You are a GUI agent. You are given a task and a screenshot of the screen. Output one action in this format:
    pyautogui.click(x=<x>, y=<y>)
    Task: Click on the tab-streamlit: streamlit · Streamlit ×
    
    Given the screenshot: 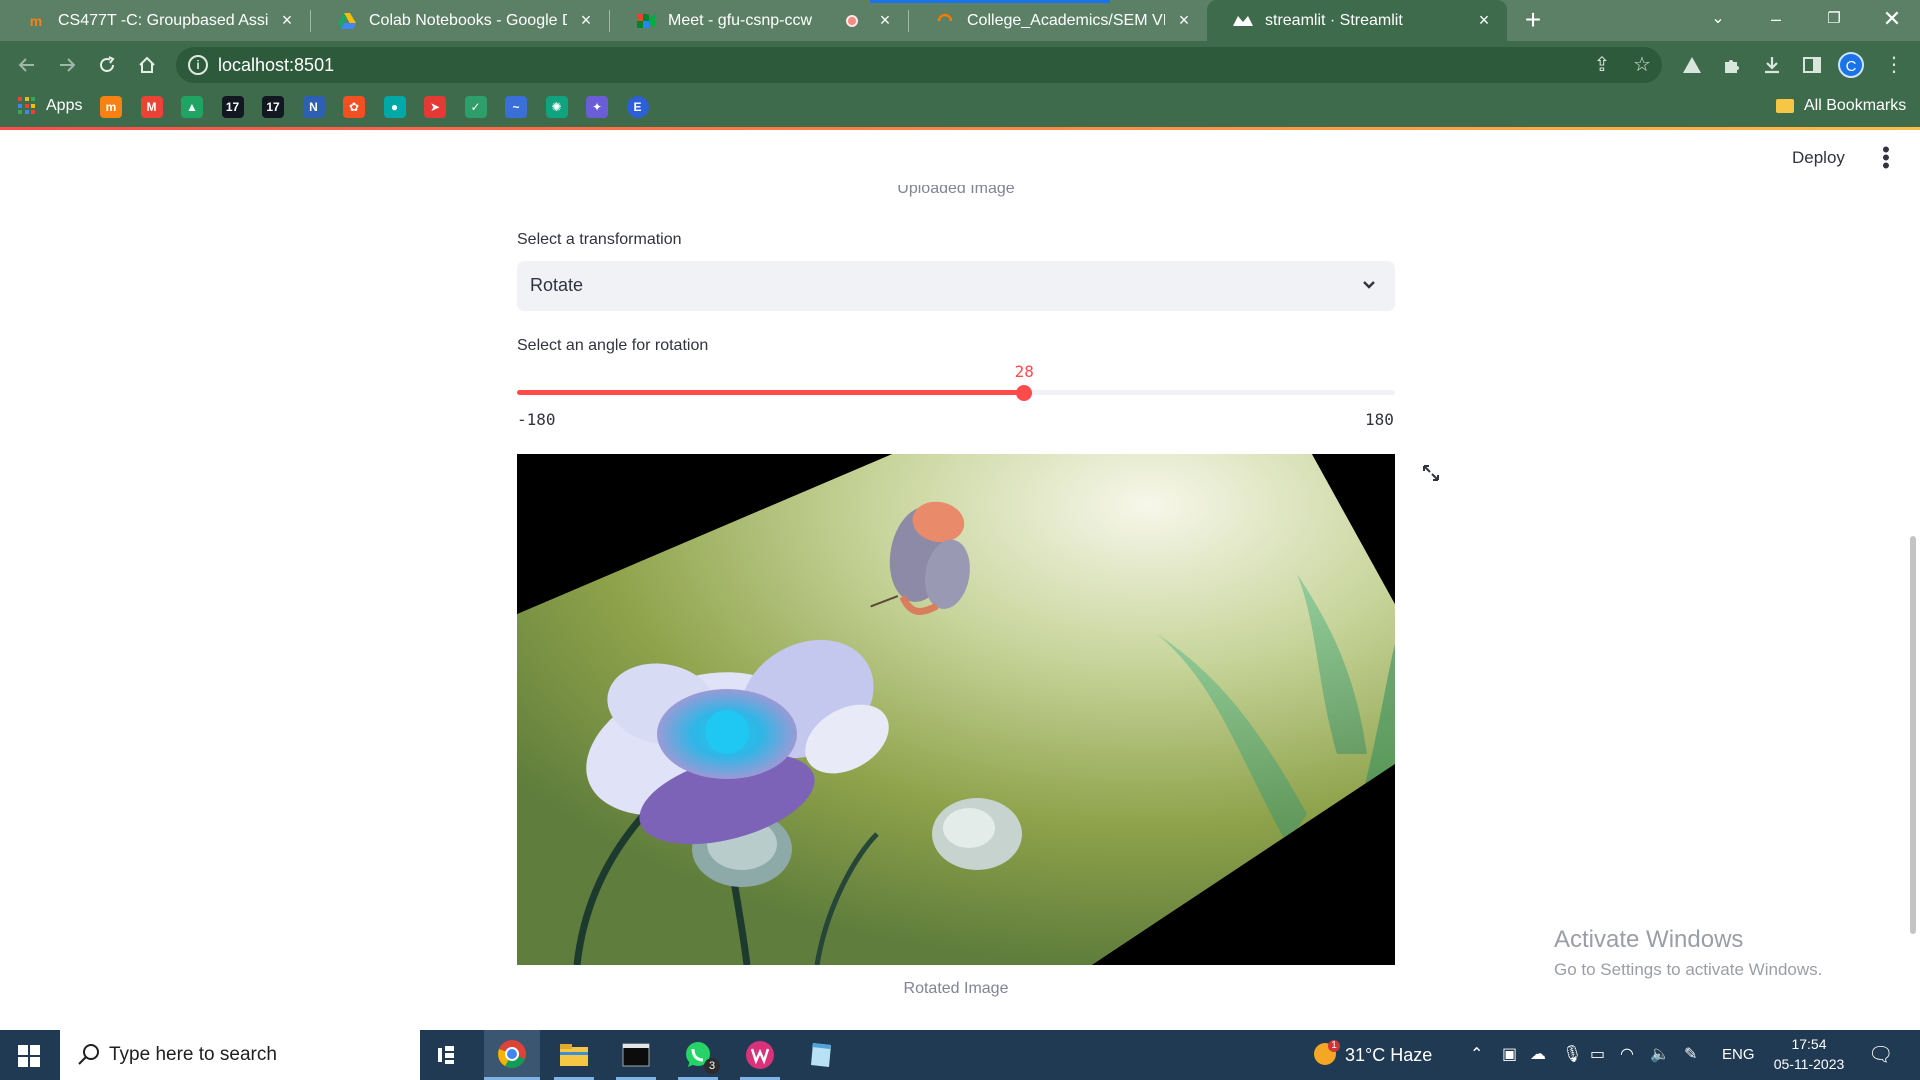 What is the action you would take?
    pyautogui.click(x=1357, y=20)
    